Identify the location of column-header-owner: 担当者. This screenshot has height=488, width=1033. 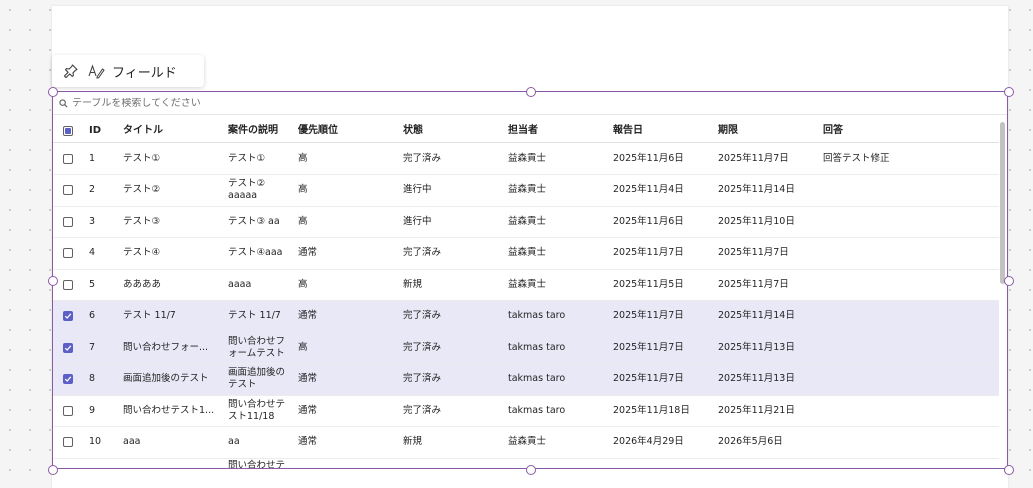
(523, 131).